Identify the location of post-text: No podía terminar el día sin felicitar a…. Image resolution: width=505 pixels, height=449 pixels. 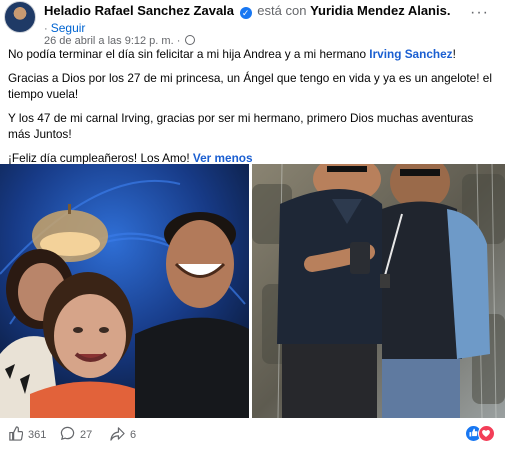
(189, 54).